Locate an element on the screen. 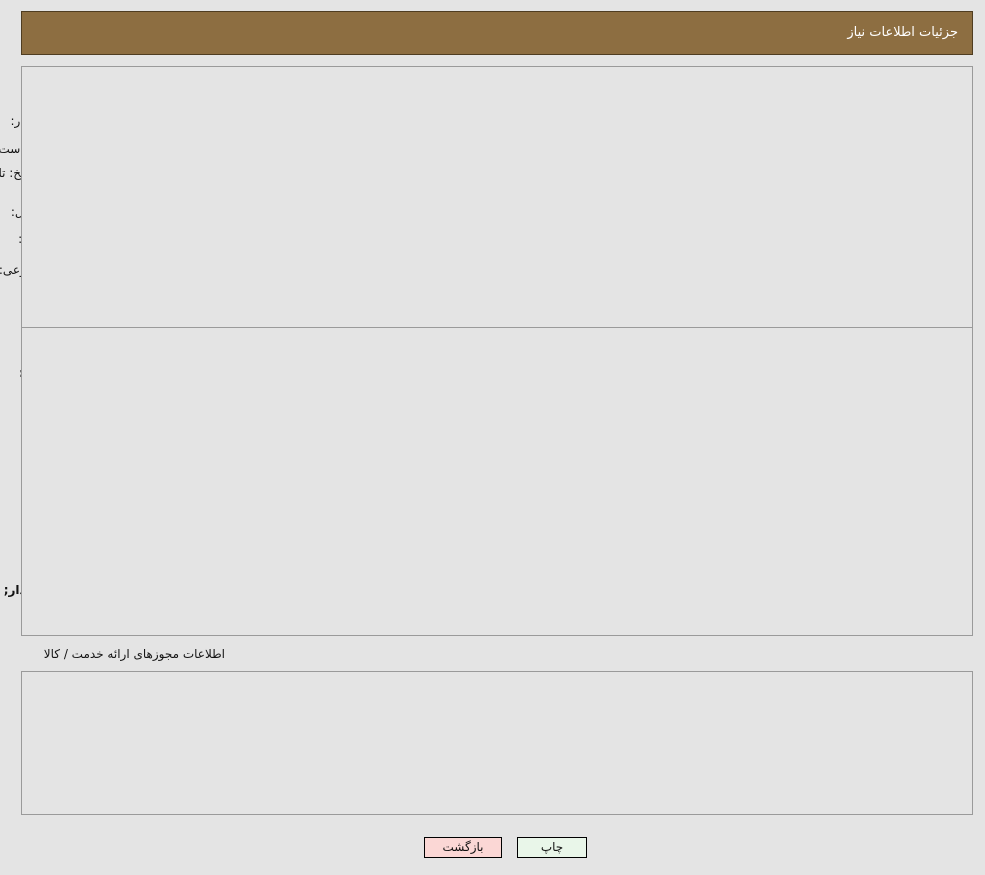  page-title: جزئیات اطلاعات نیاز is located at coordinates (902, 32).